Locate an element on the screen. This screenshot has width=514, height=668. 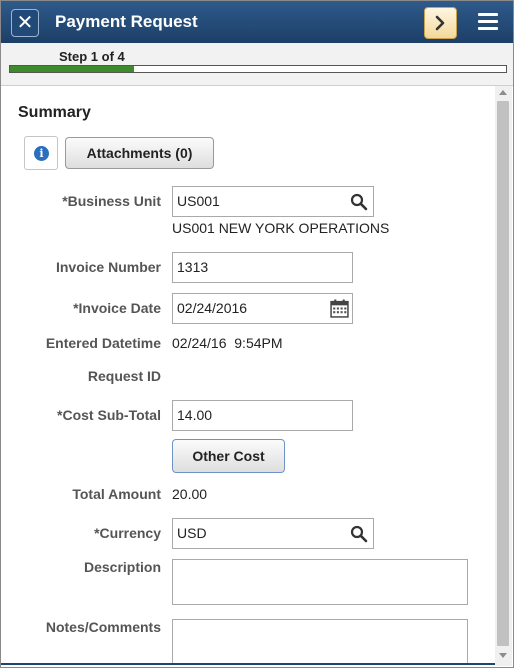
progress-bar is located at coordinates (258, 69).